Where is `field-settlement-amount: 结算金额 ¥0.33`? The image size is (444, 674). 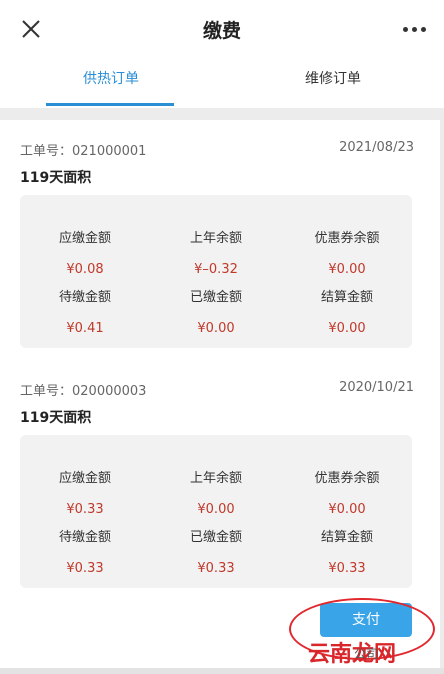 field-settlement-amount: 结算金额 ¥0.33 is located at coordinates (347, 551).